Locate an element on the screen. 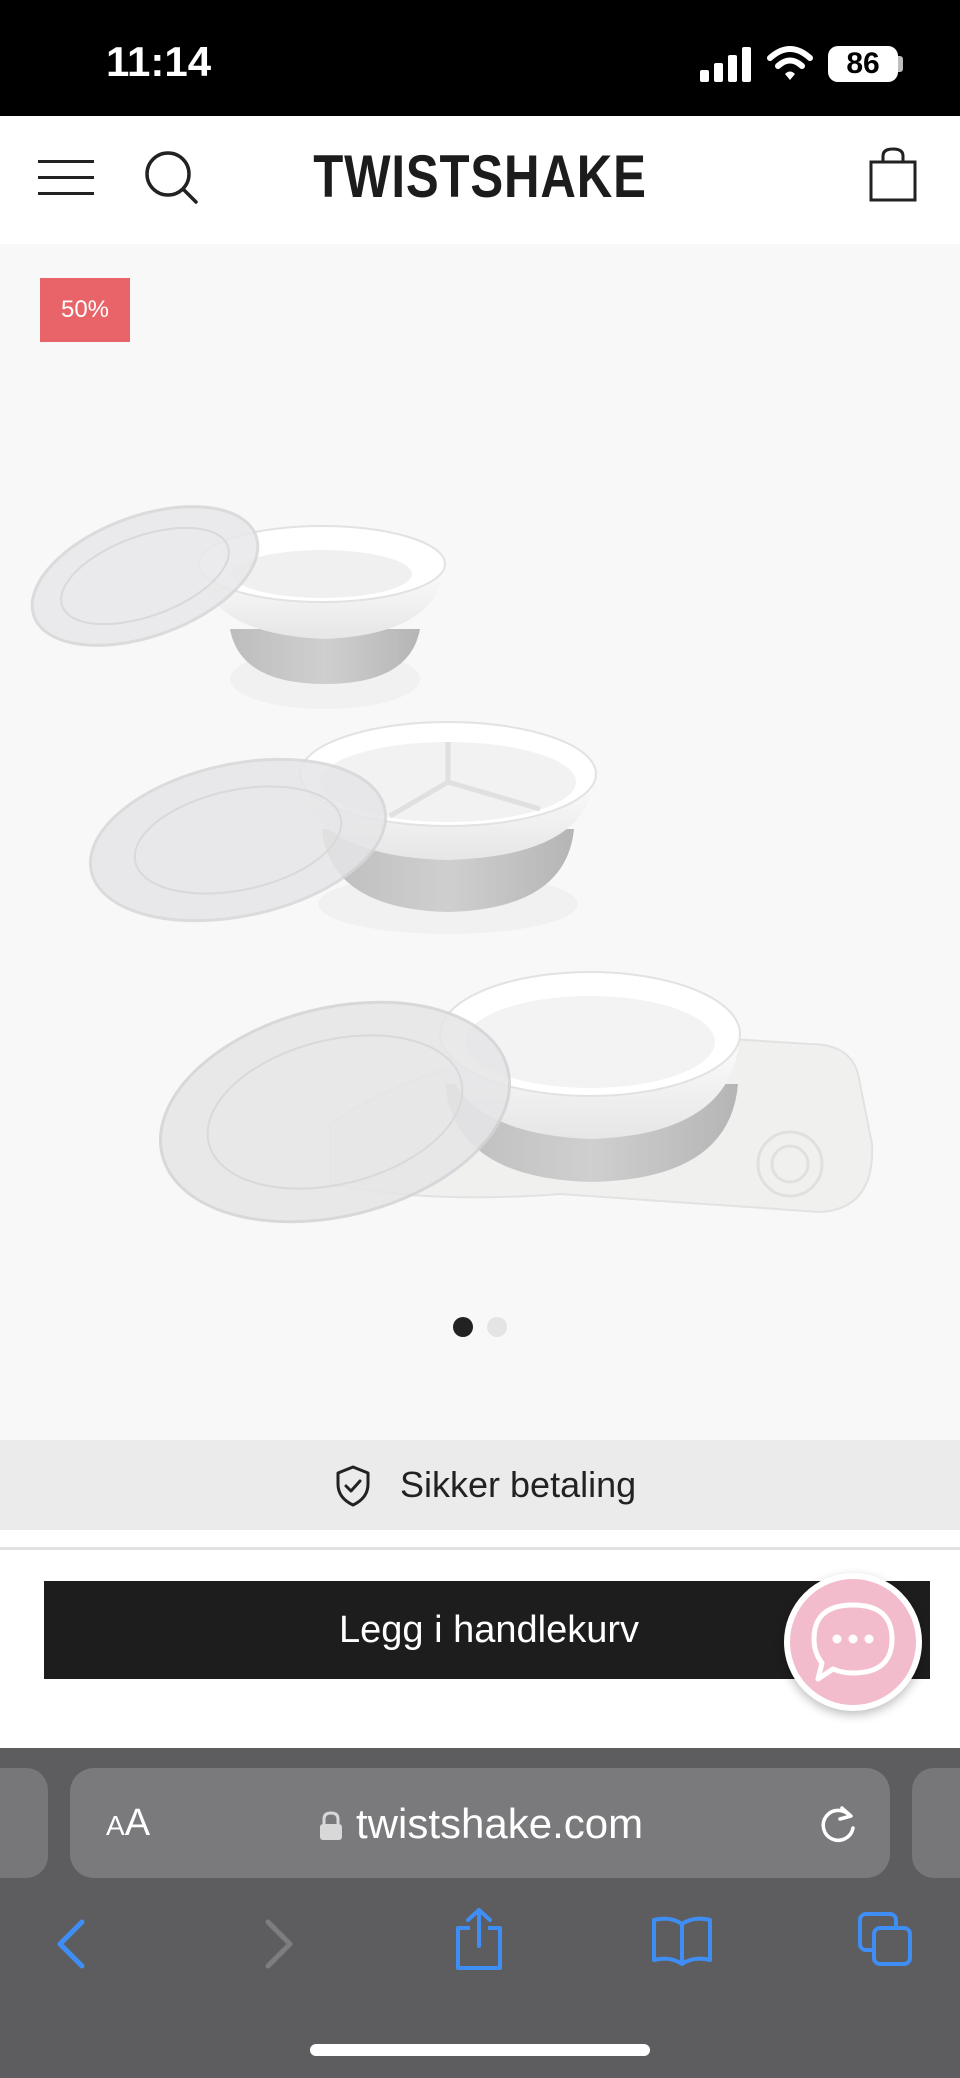 This screenshot has height=2078, width=960. signal-icon is located at coordinates (725, 64).